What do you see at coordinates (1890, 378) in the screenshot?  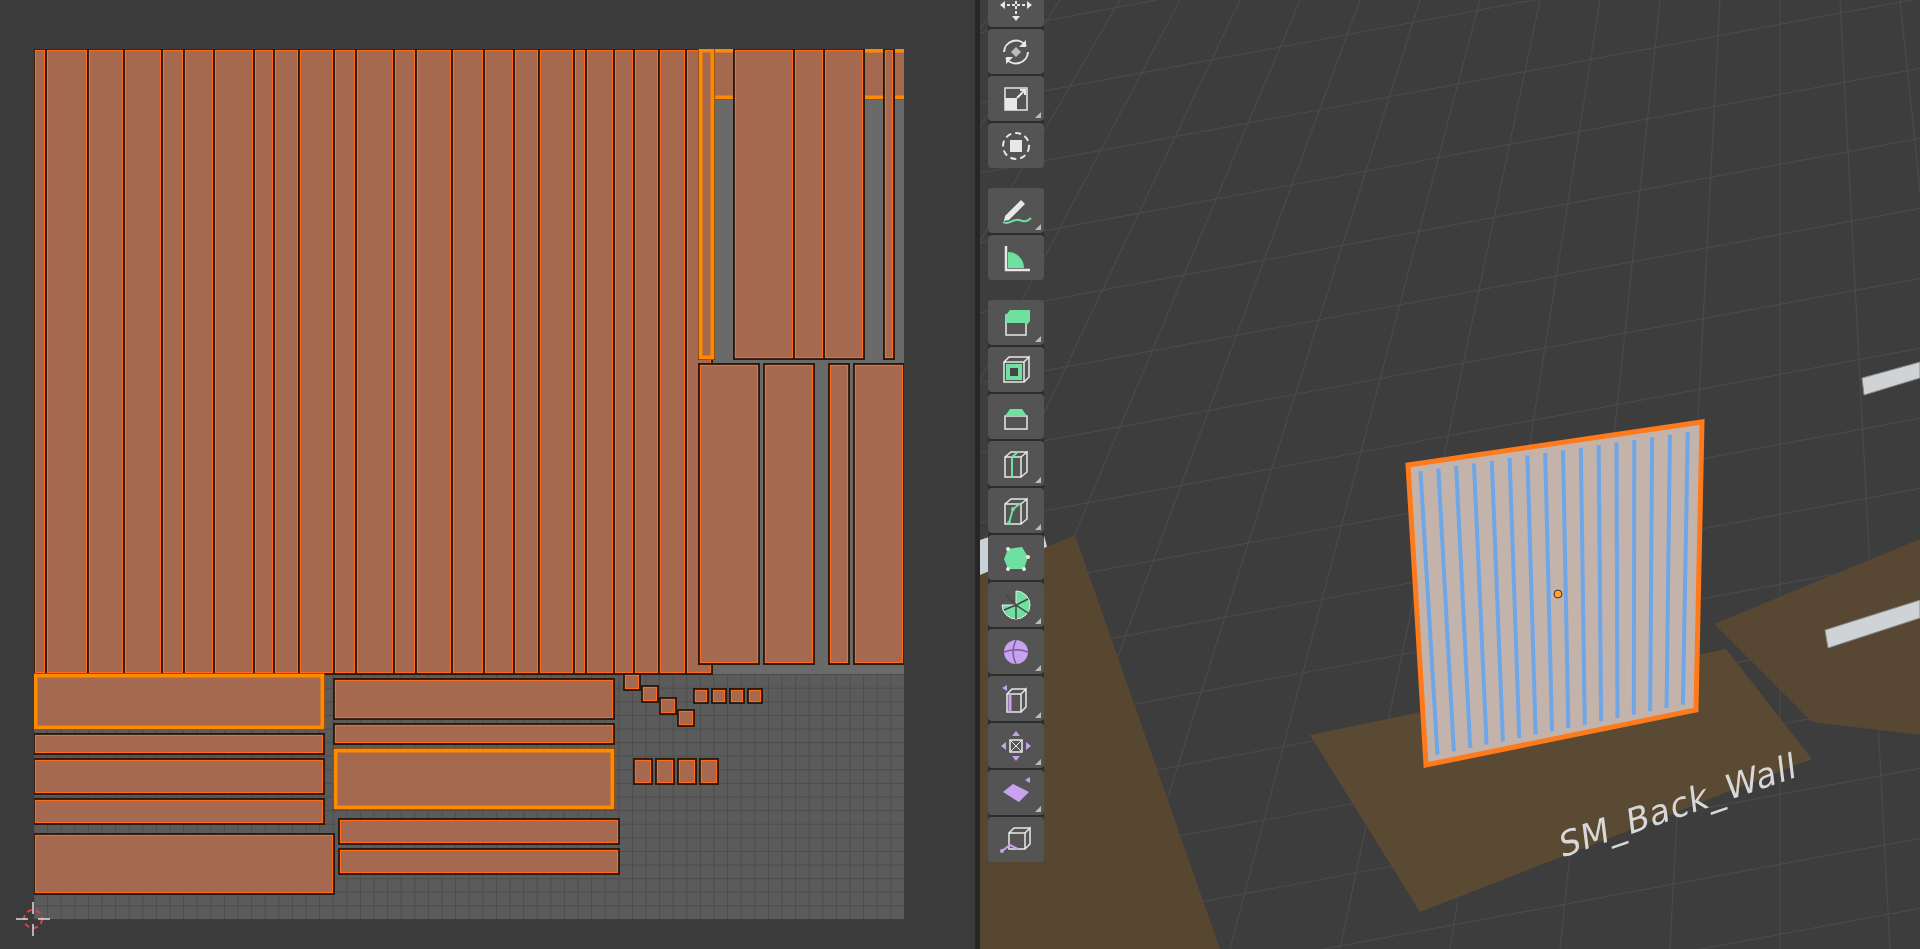 I see `beam-drawing` at bounding box center [1890, 378].